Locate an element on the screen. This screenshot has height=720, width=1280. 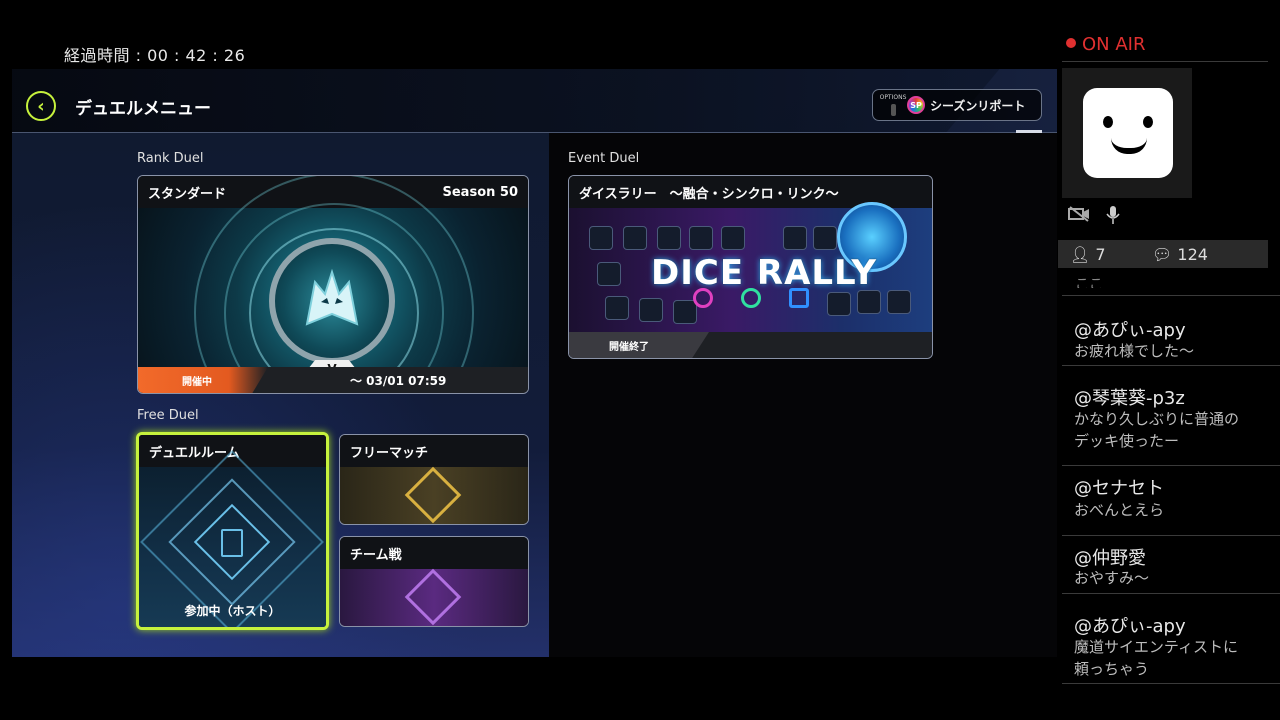
event-title: ダイスラリー ～融合・シンクロ・リンク～ is located at coordinates (709, 194).